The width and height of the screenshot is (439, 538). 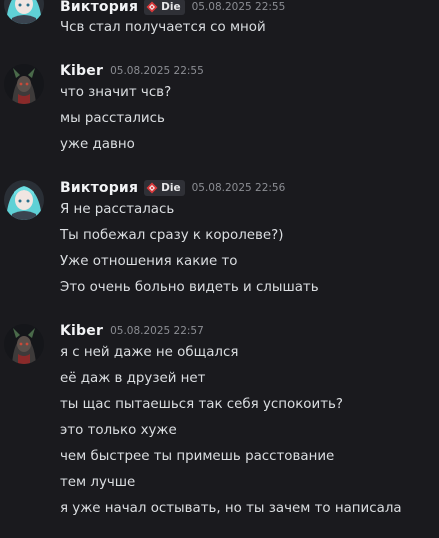 What do you see at coordinates (157, 331) in the screenshot?
I see `timestamp: 05.08.2025 22:57` at bounding box center [157, 331].